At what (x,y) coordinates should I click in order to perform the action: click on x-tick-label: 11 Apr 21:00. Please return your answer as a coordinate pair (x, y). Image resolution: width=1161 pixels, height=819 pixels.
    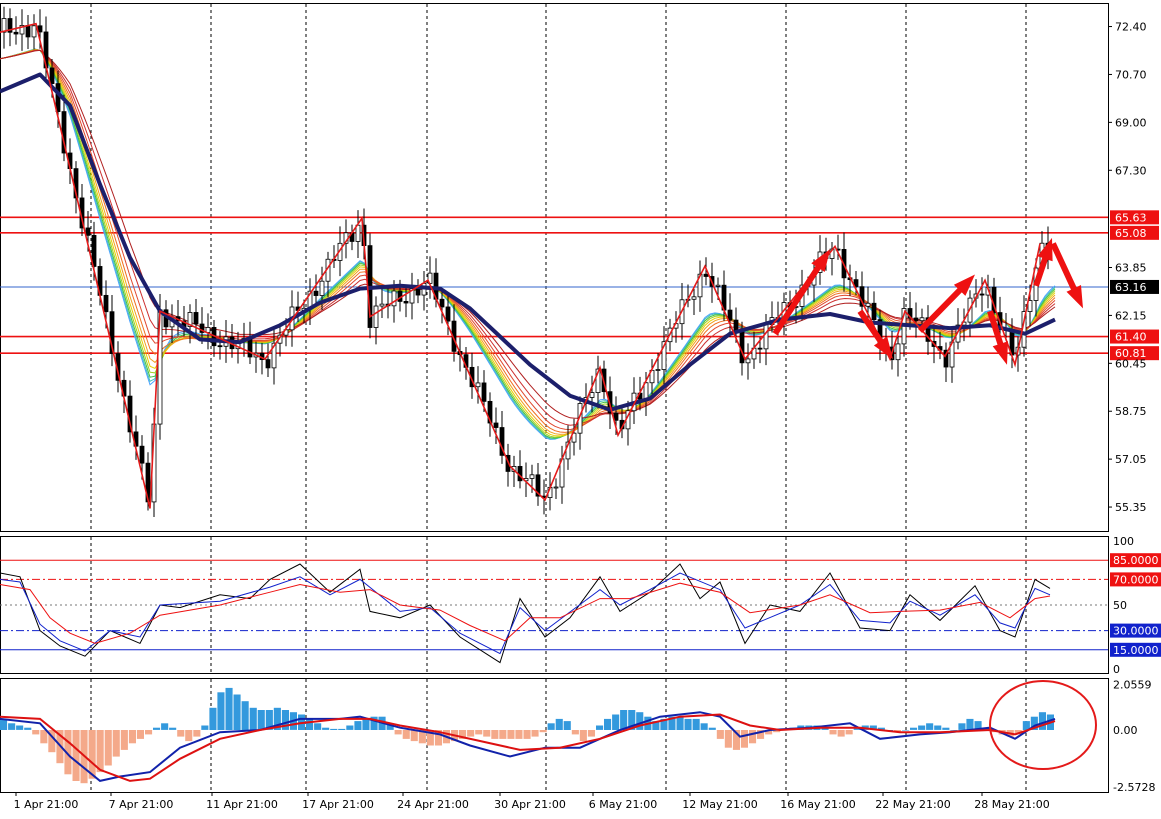
    Looking at the image, I should click on (242, 804).